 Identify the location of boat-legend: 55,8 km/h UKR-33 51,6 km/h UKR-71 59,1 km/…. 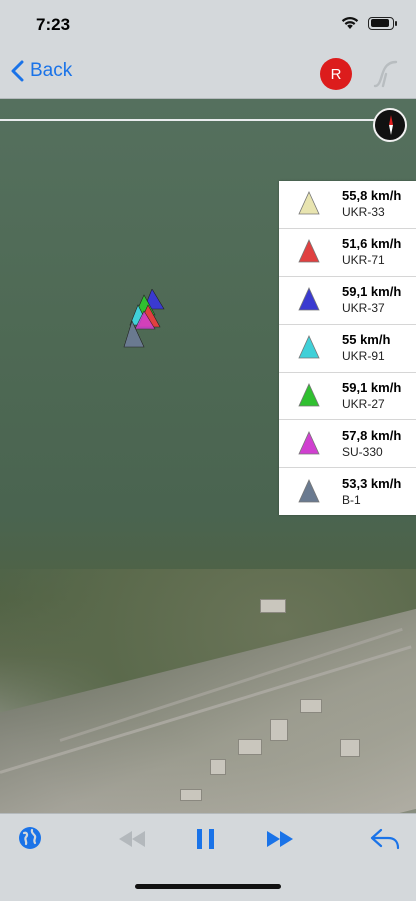
(347, 348).